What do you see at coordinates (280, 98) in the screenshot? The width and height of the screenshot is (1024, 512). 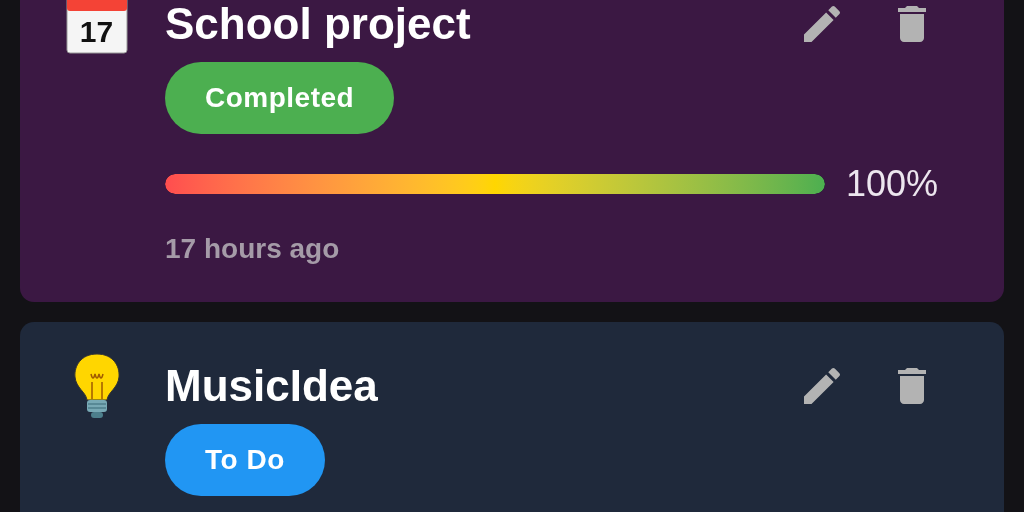 I see `status-badge: Completed` at bounding box center [280, 98].